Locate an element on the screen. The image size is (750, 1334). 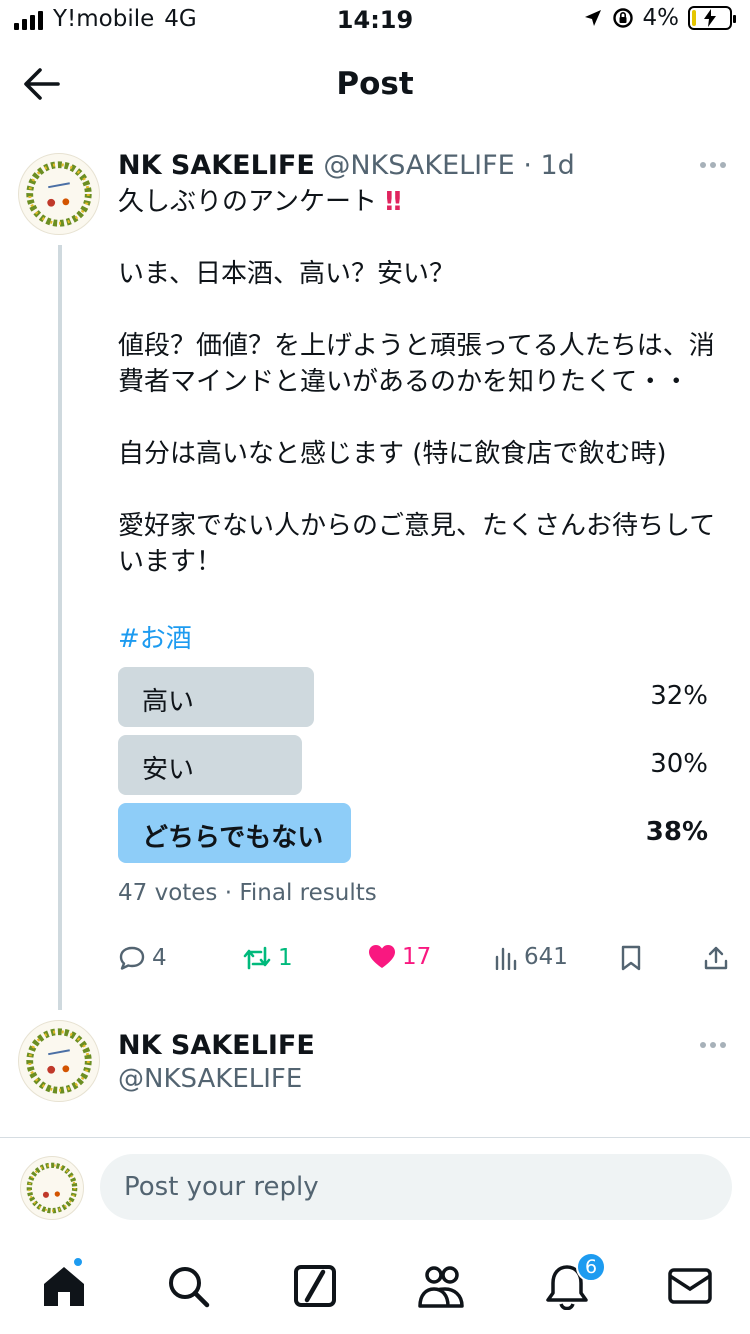
poll-option-label: 高い is located at coordinates (168, 702).